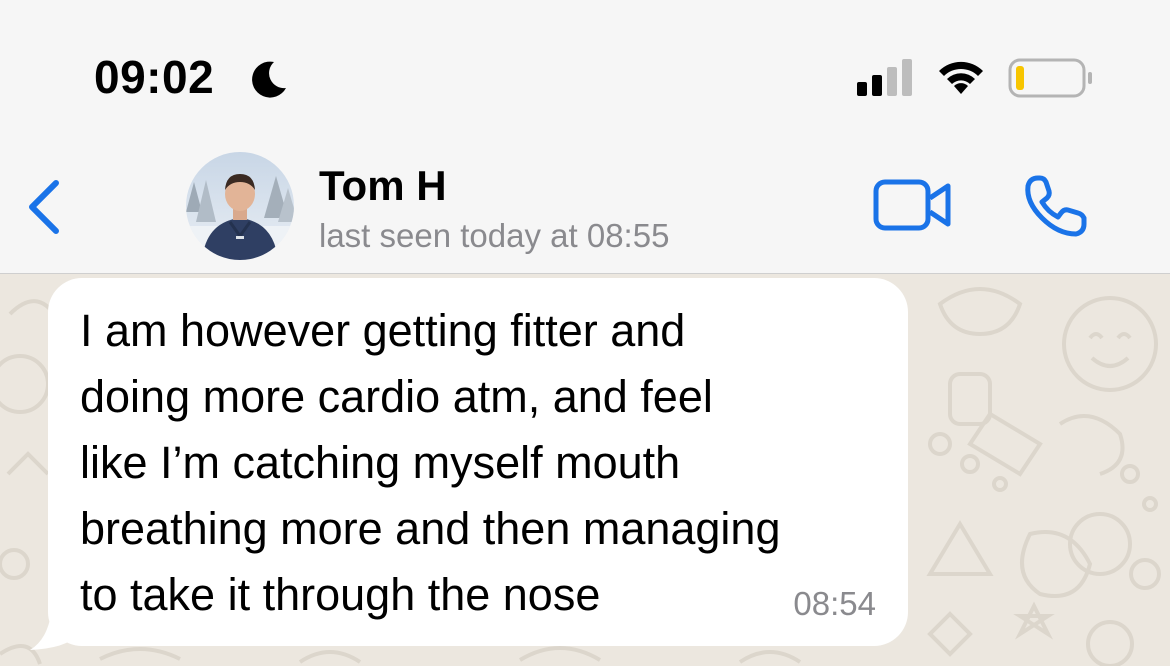 Image resolution: width=1170 pixels, height=666 pixels. I want to click on message-line: to take it through the nose, so click(340, 594).